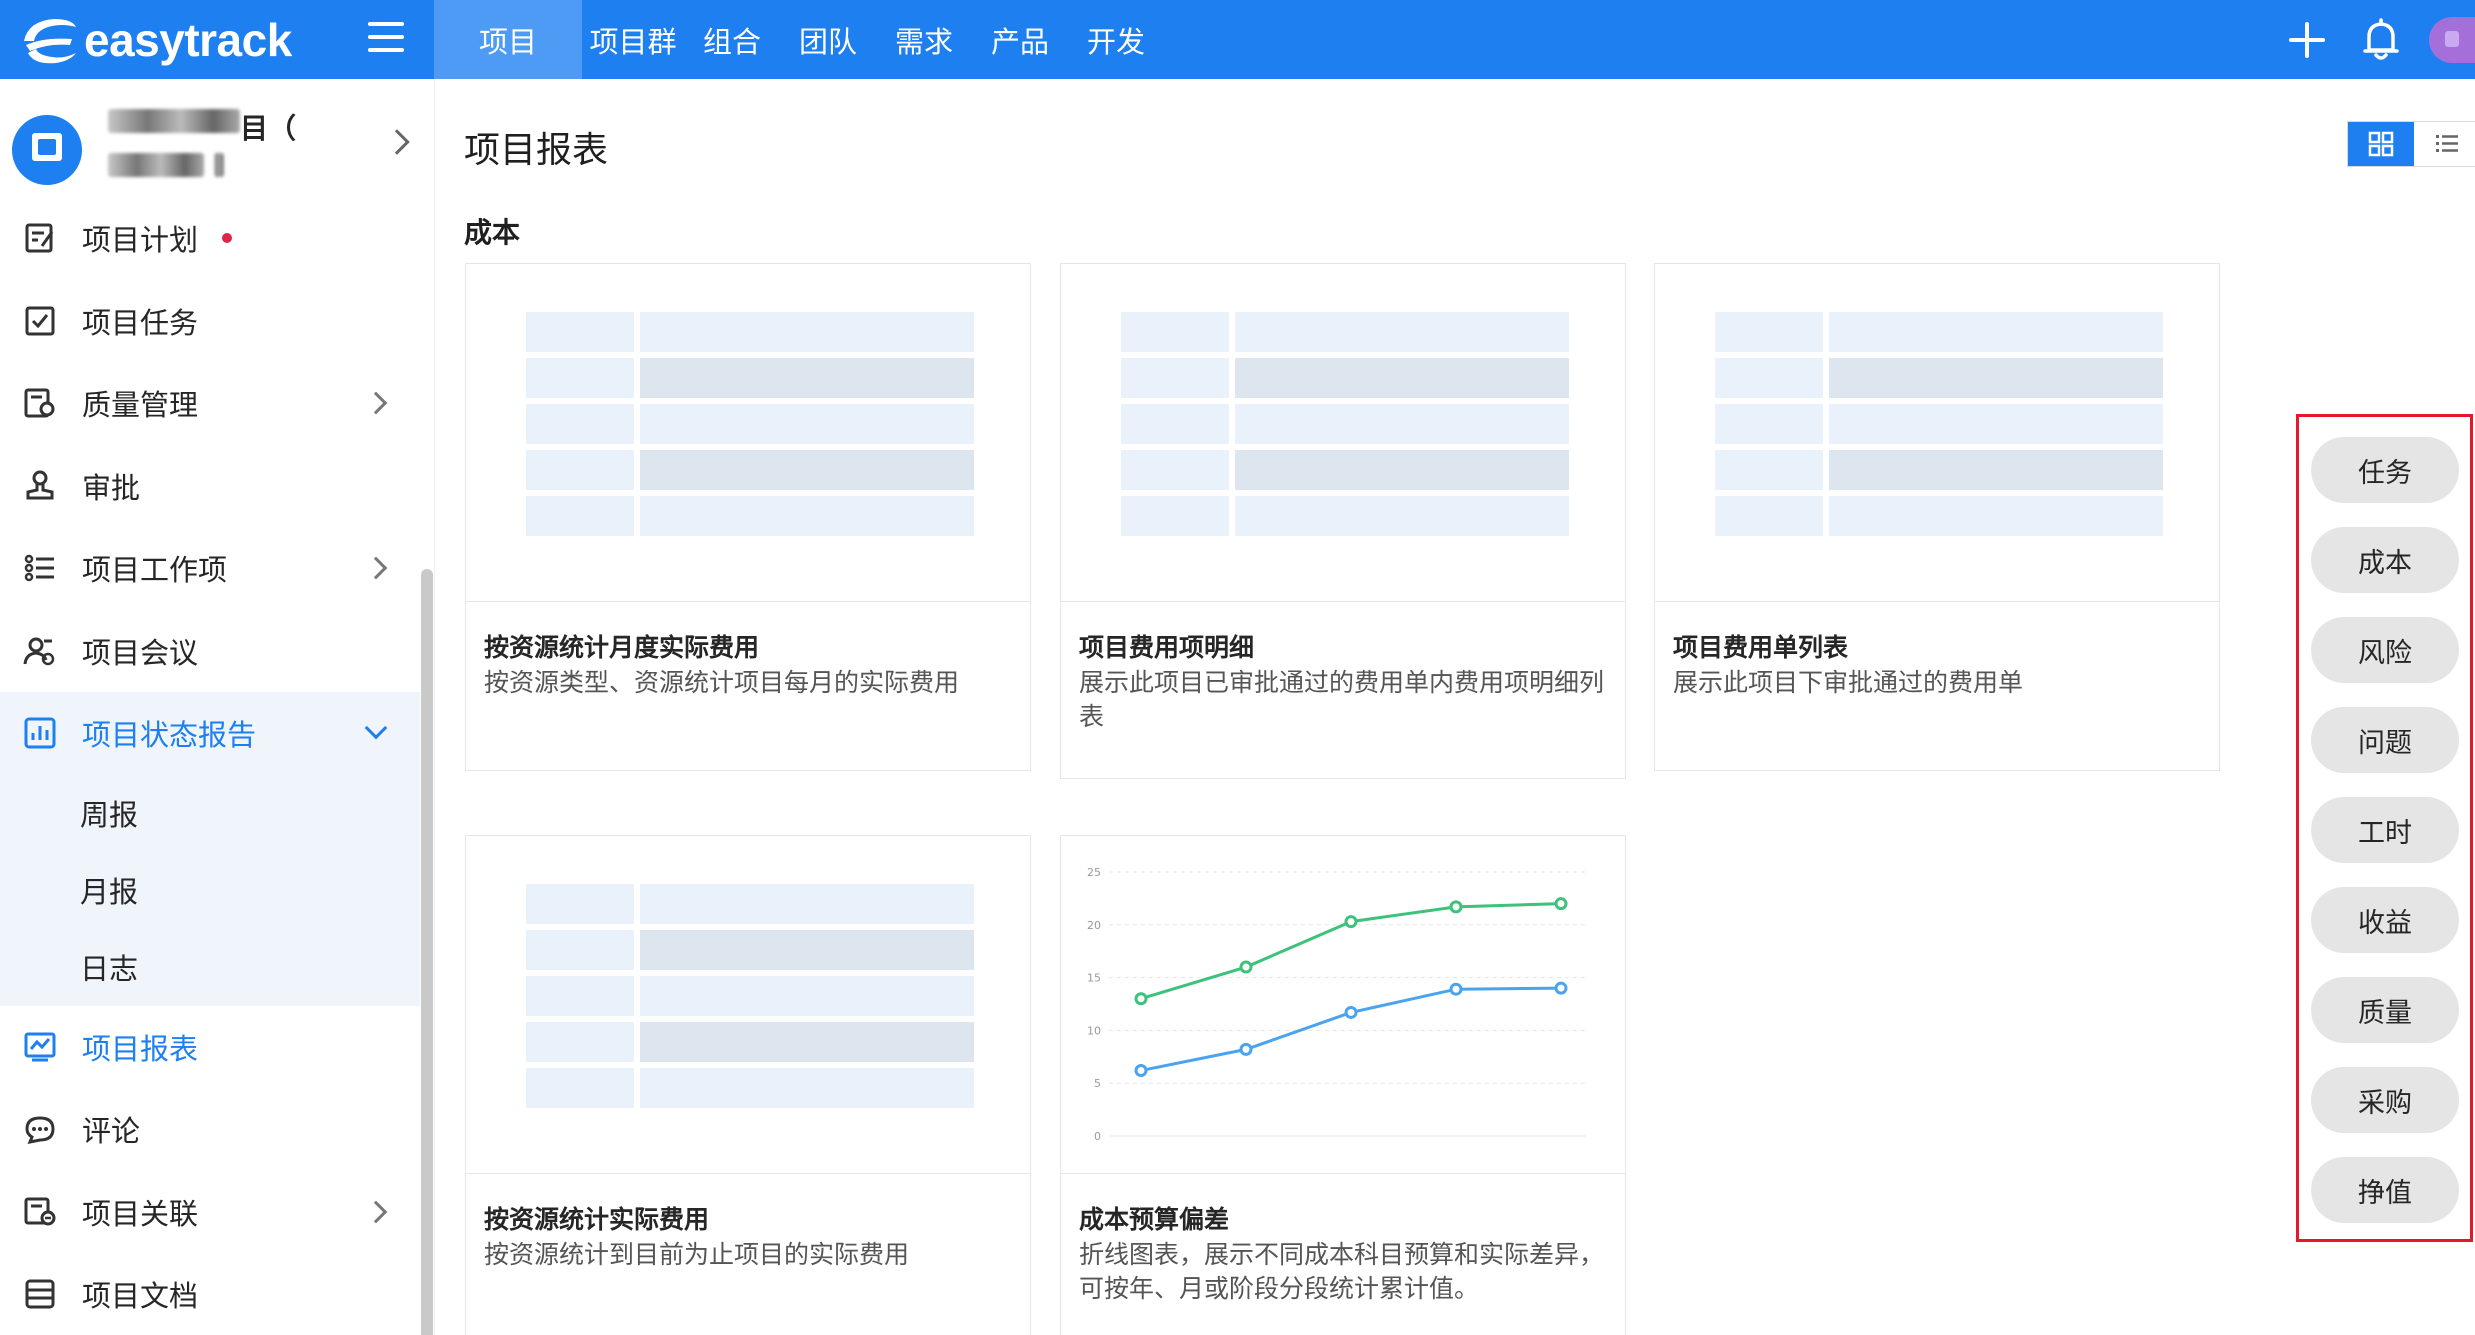 The height and width of the screenshot is (1335, 2475). What do you see at coordinates (47, 150) in the screenshot?
I see `project-avatar-icon` at bounding box center [47, 150].